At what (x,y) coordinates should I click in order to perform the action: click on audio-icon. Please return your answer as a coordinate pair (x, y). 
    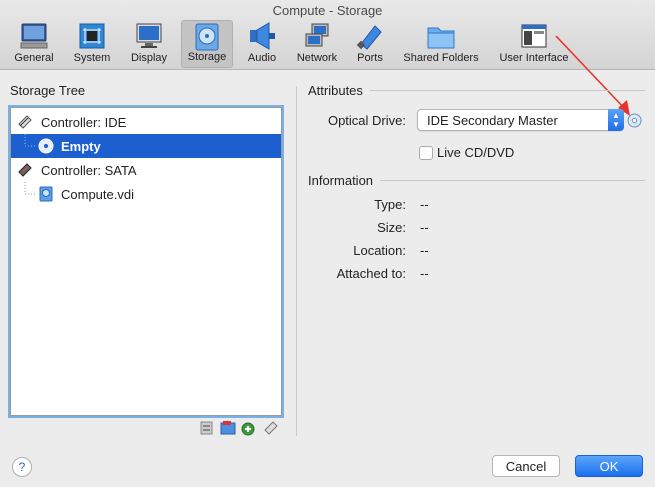
    Looking at the image, I should click on (262, 36).